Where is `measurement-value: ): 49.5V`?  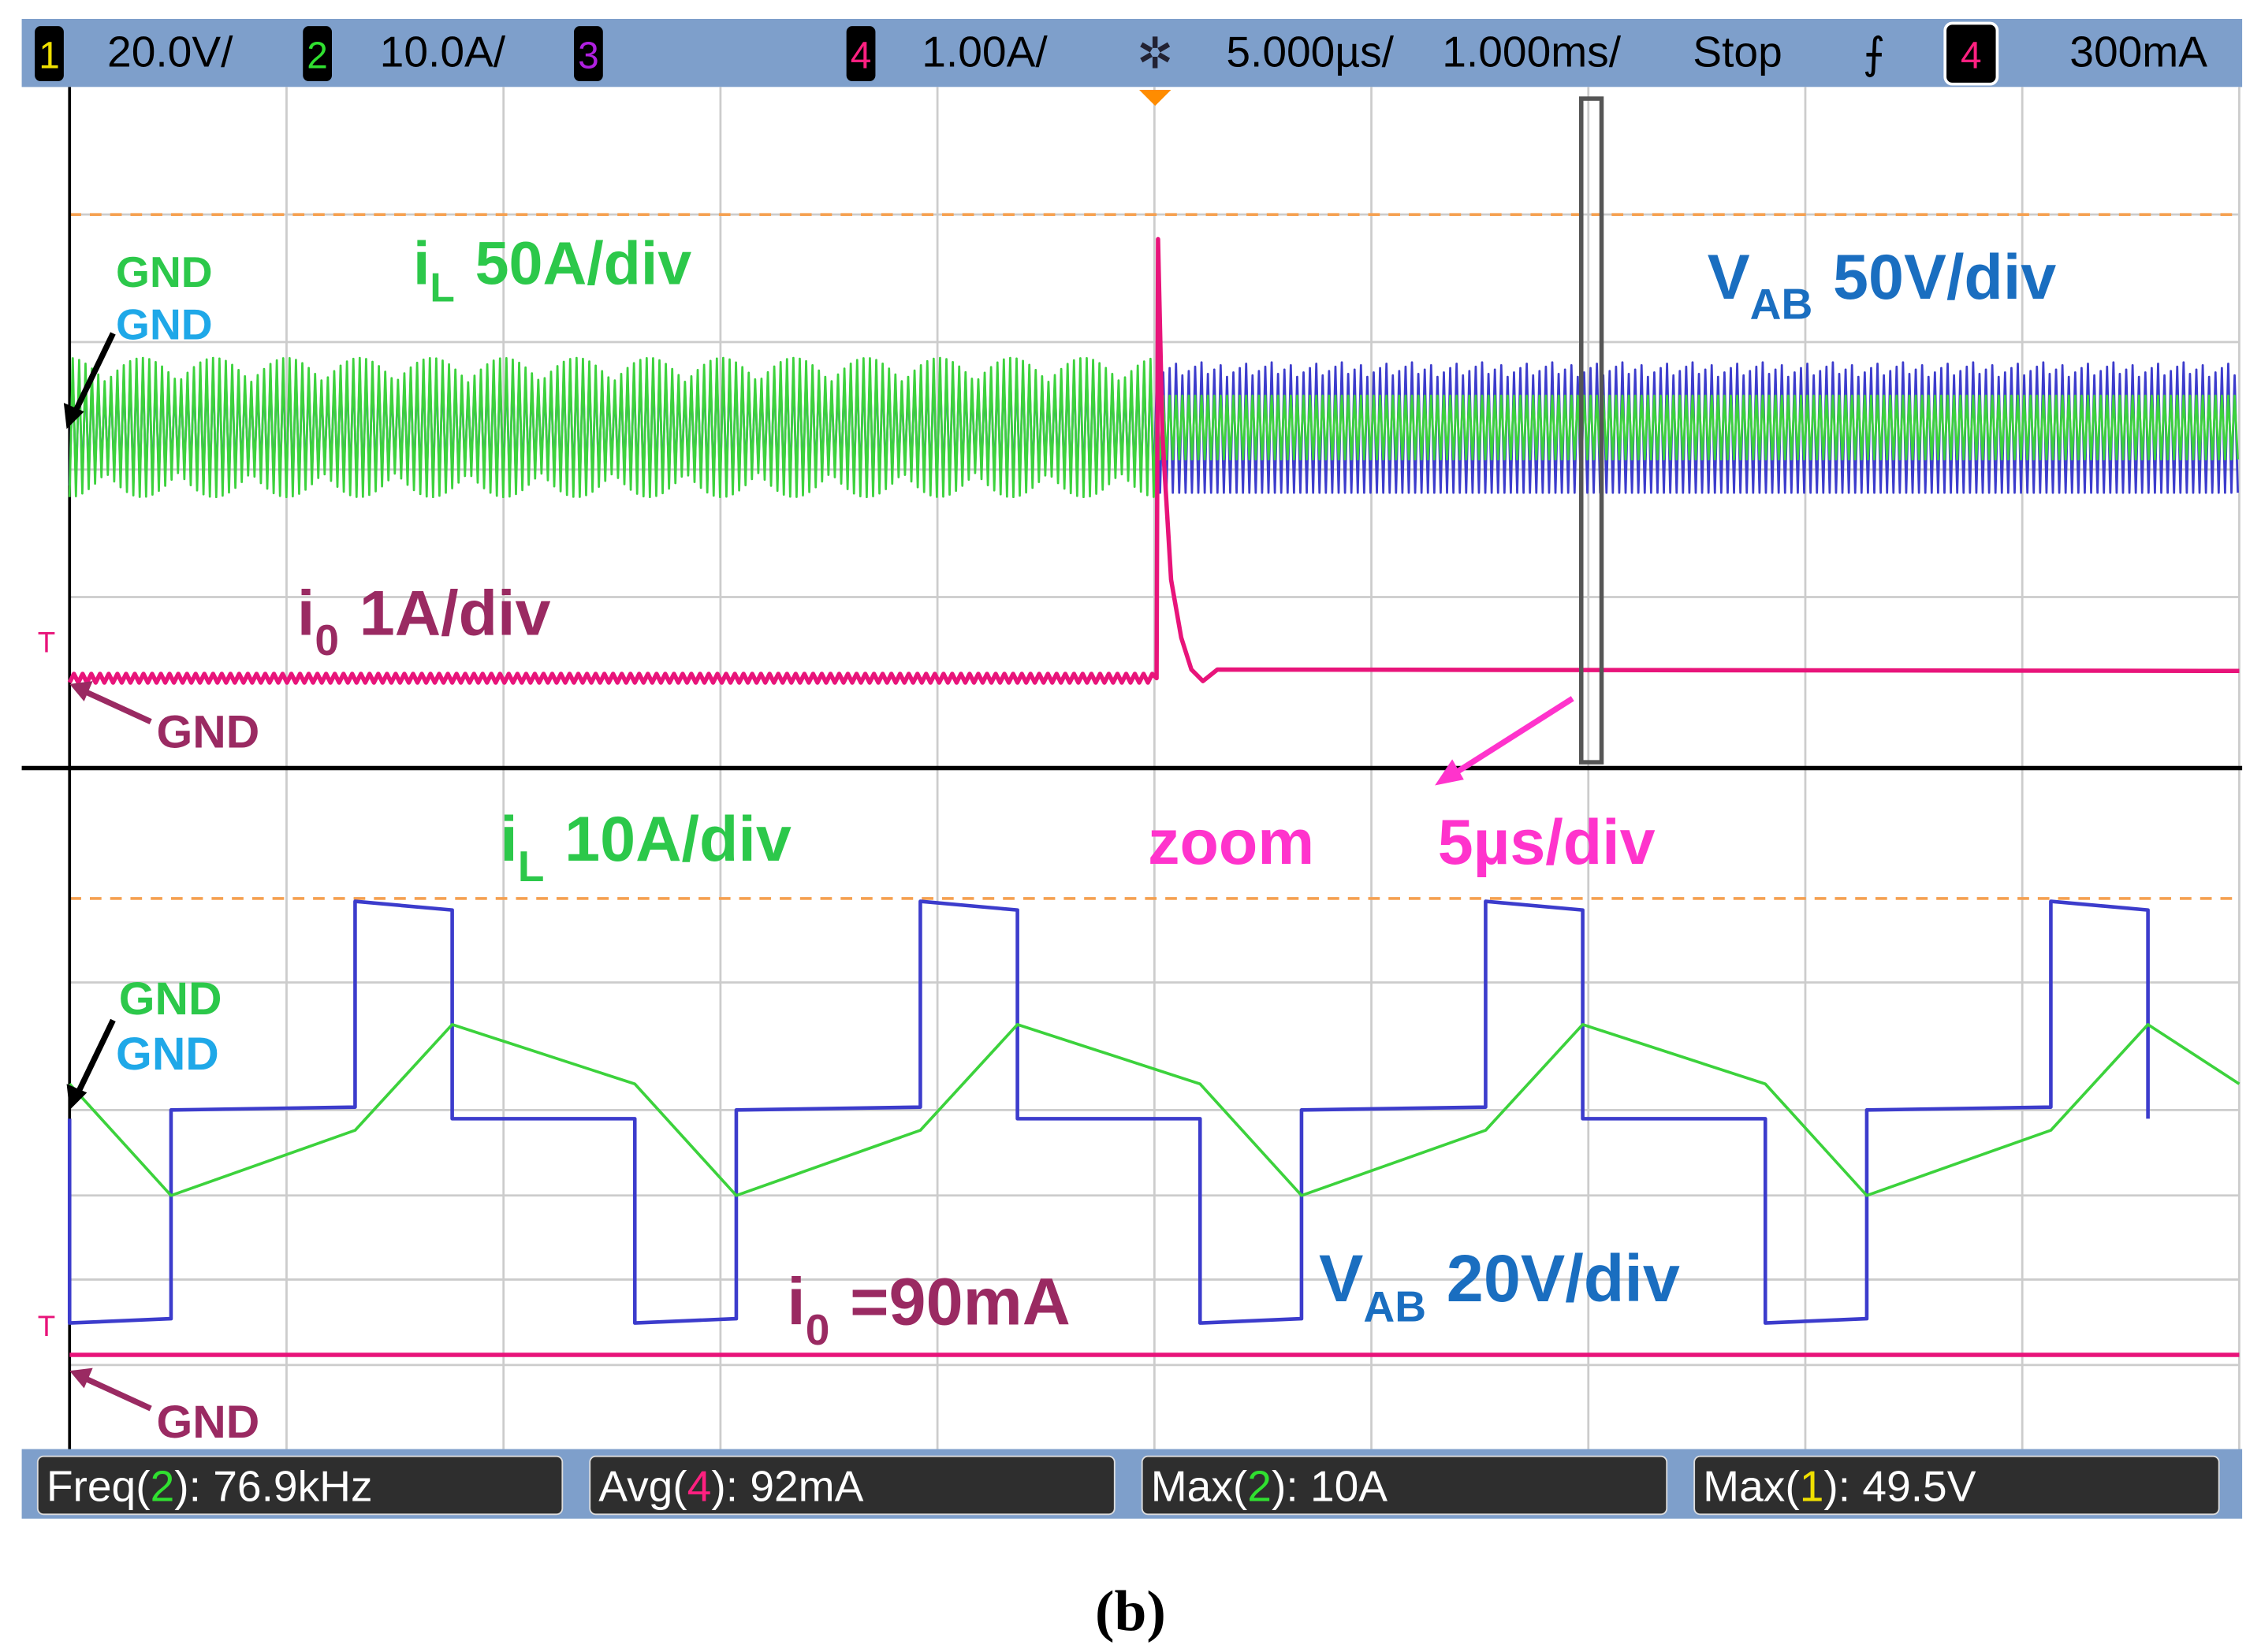
measurement-value: ): 49.5V is located at coordinates (1899, 1486).